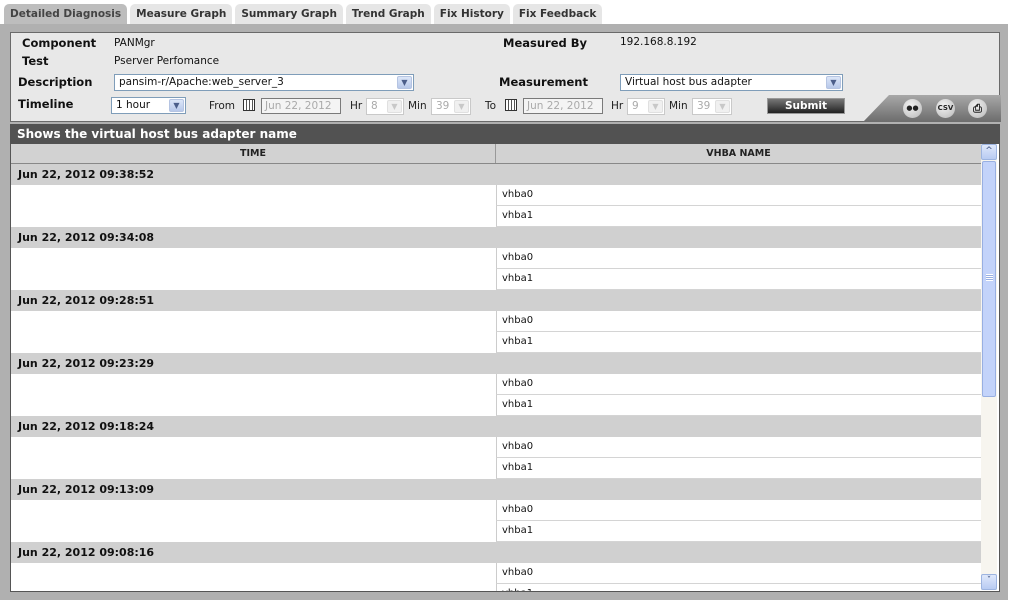 The image size is (1010, 602). Describe the element at coordinates (201, 82) in the screenshot. I see `description-value: pansim-r/Apache:web_server_3` at that location.